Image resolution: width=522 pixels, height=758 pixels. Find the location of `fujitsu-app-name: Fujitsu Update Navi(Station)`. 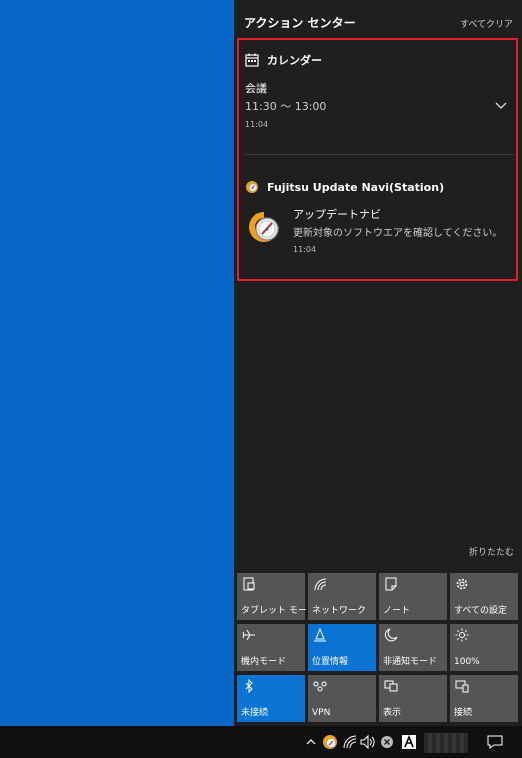

fujitsu-app-name: Fujitsu Update Navi(Station) is located at coordinates (356, 187).